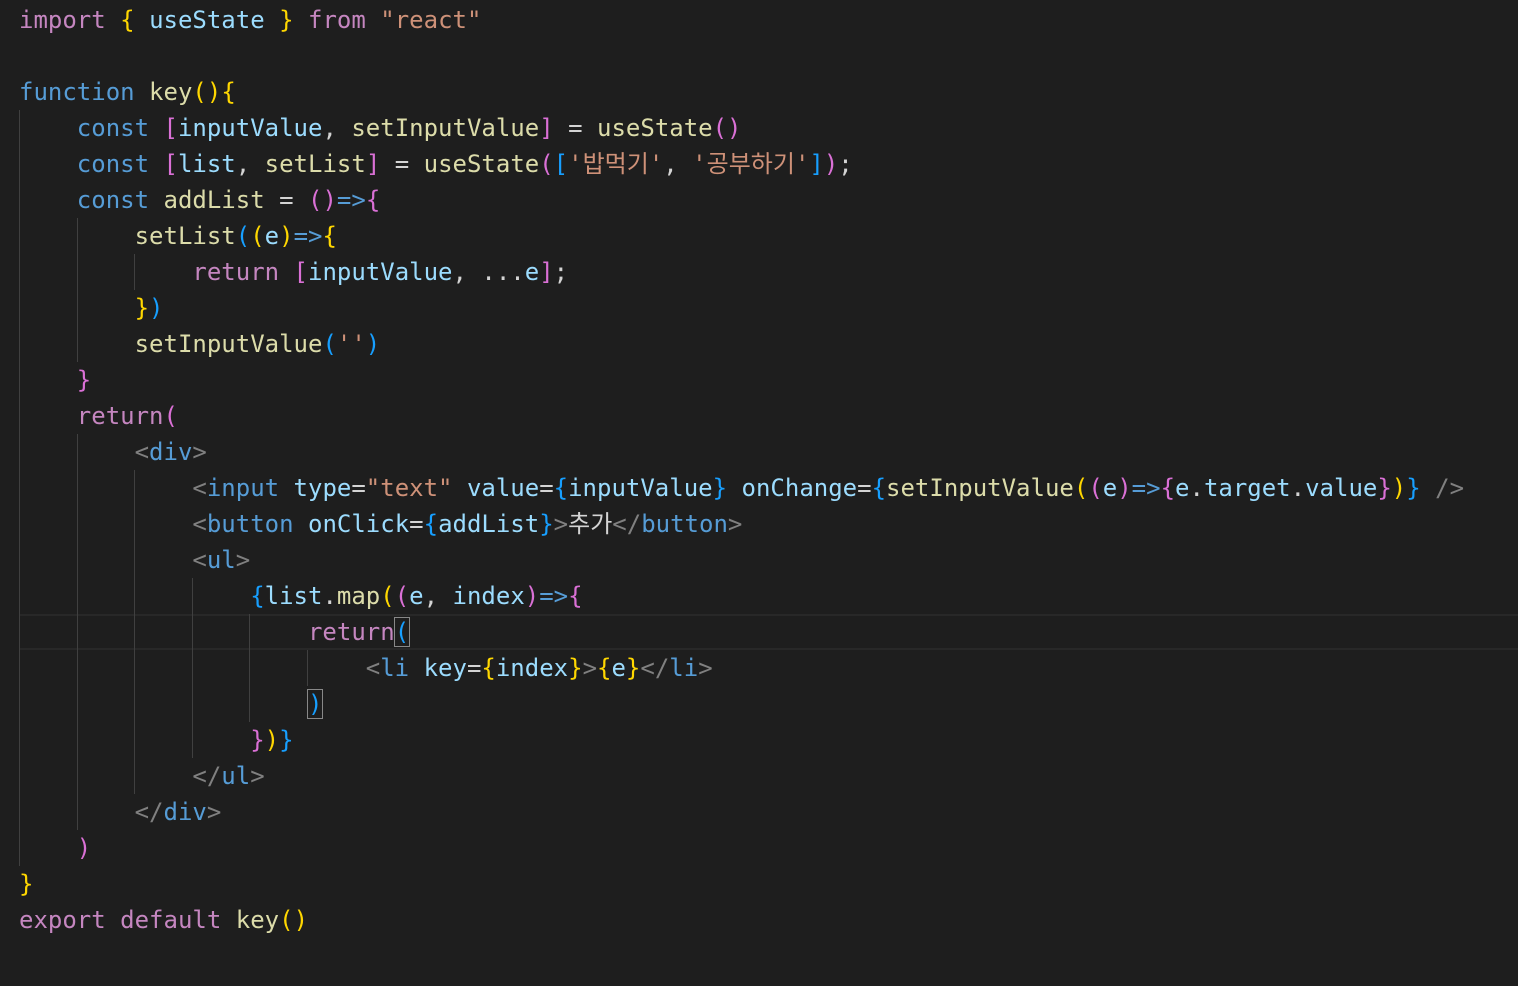  What do you see at coordinates (171, 452) in the screenshot?
I see `code-token: div` at bounding box center [171, 452].